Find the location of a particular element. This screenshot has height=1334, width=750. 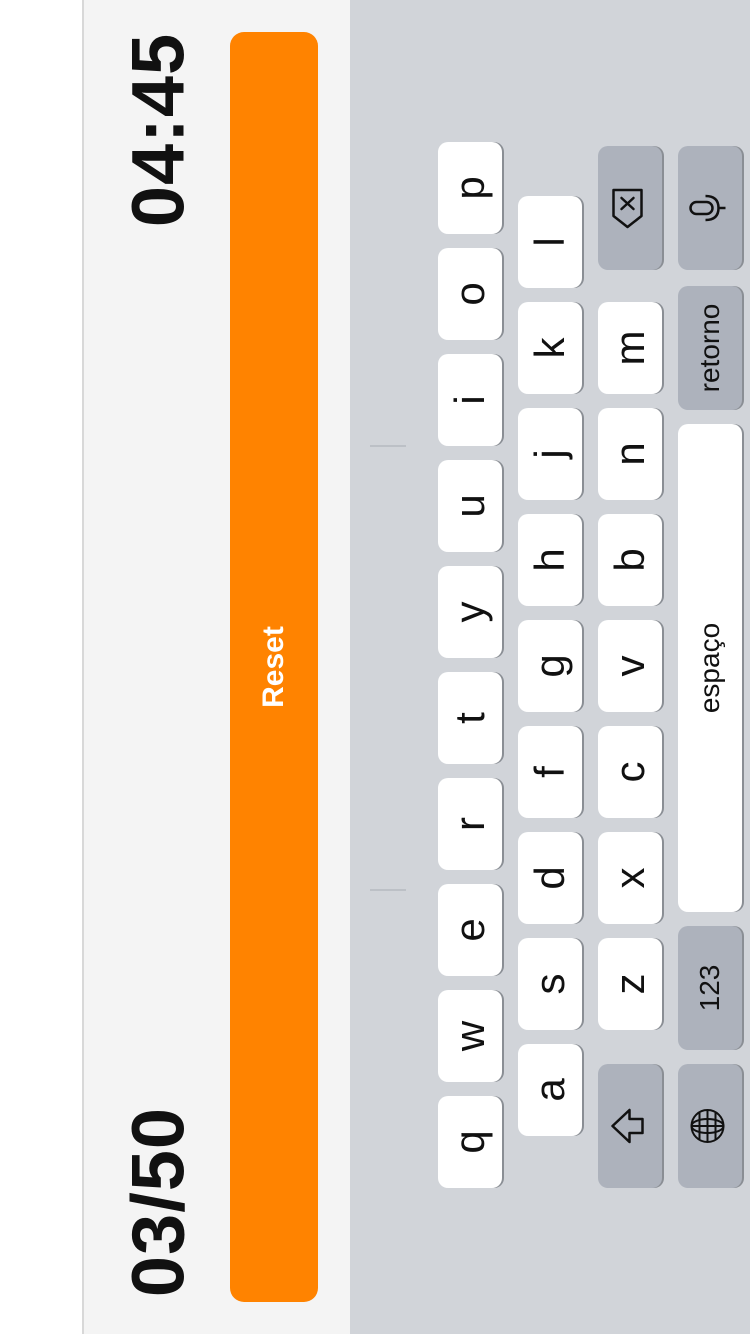

delete-icon is located at coordinates (630, 208).